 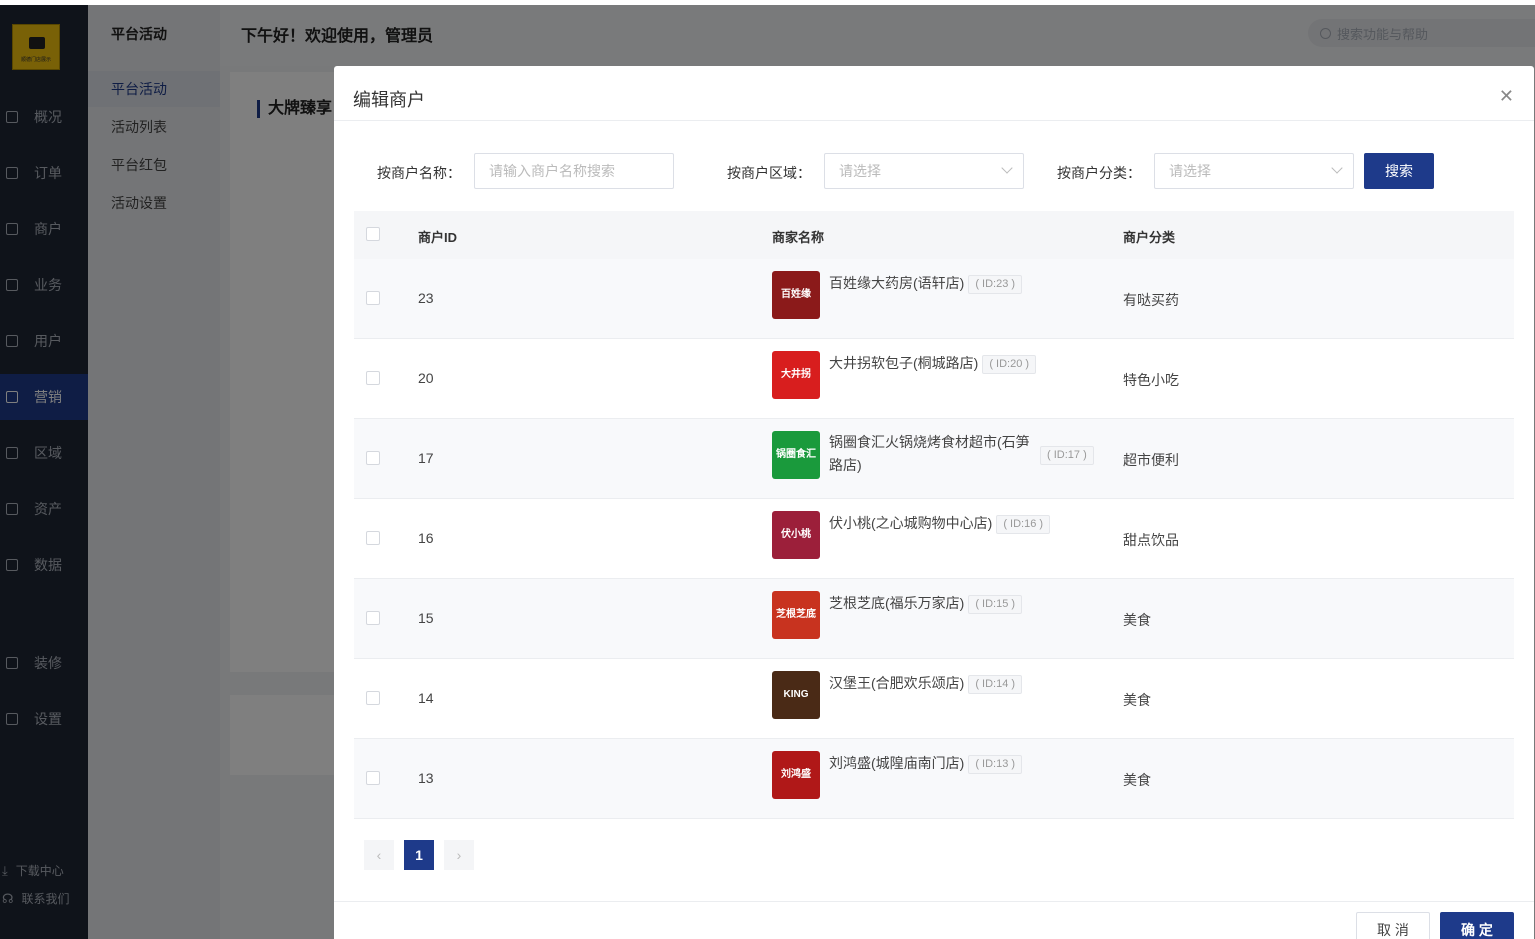 I want to click on merchant-name-cell: 伏小桃(之心城购物中心店)( ID:16 ), so click(x=940, y=523).